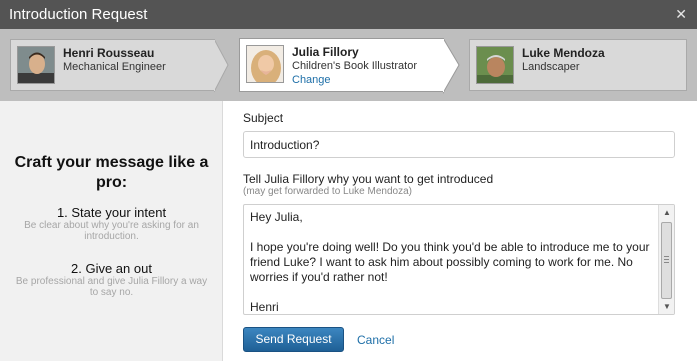 The image size is (697, 361). What do you see at coordinates (293, 339) in the screenshot?
I see `send-request-button: Send Request` at bounding box center [293, 339].